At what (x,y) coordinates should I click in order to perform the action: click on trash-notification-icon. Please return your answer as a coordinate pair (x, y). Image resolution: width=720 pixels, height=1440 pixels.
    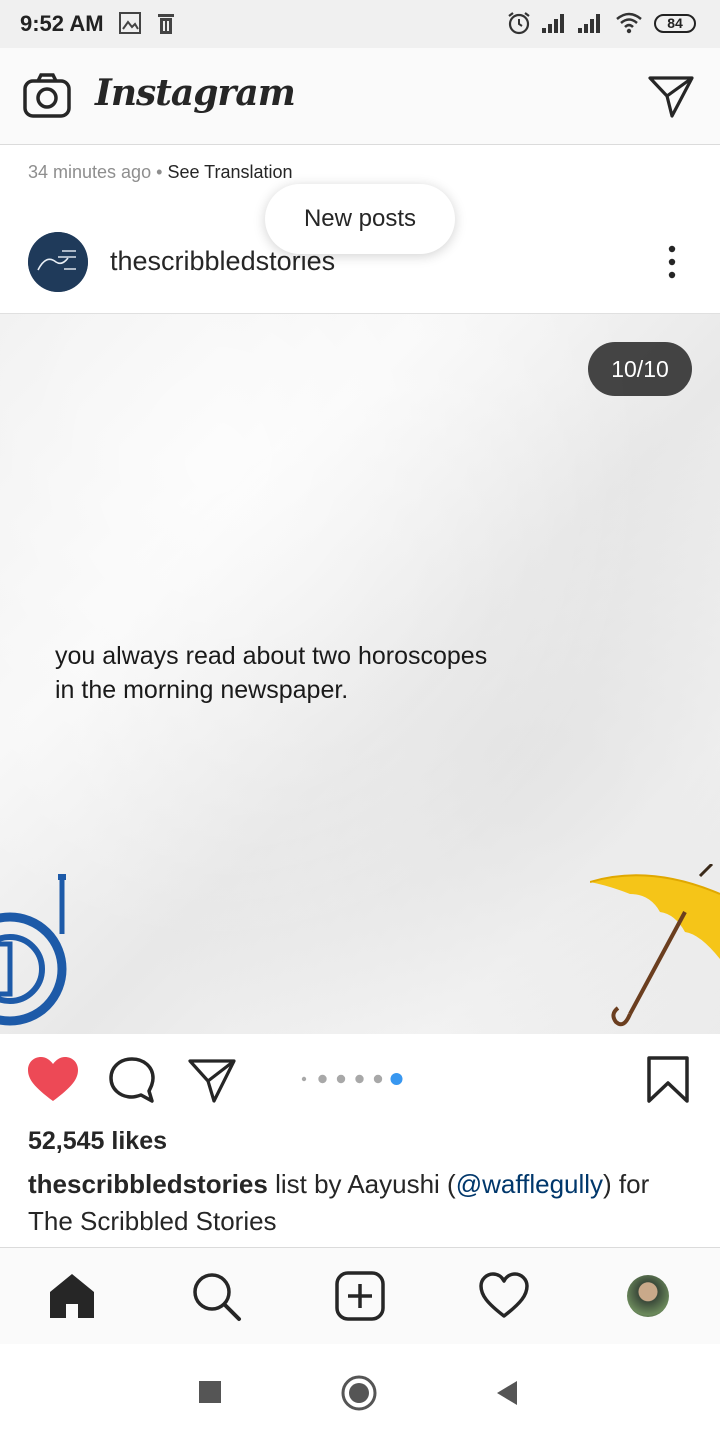
    Looking at the image, I should click on (166, 24).